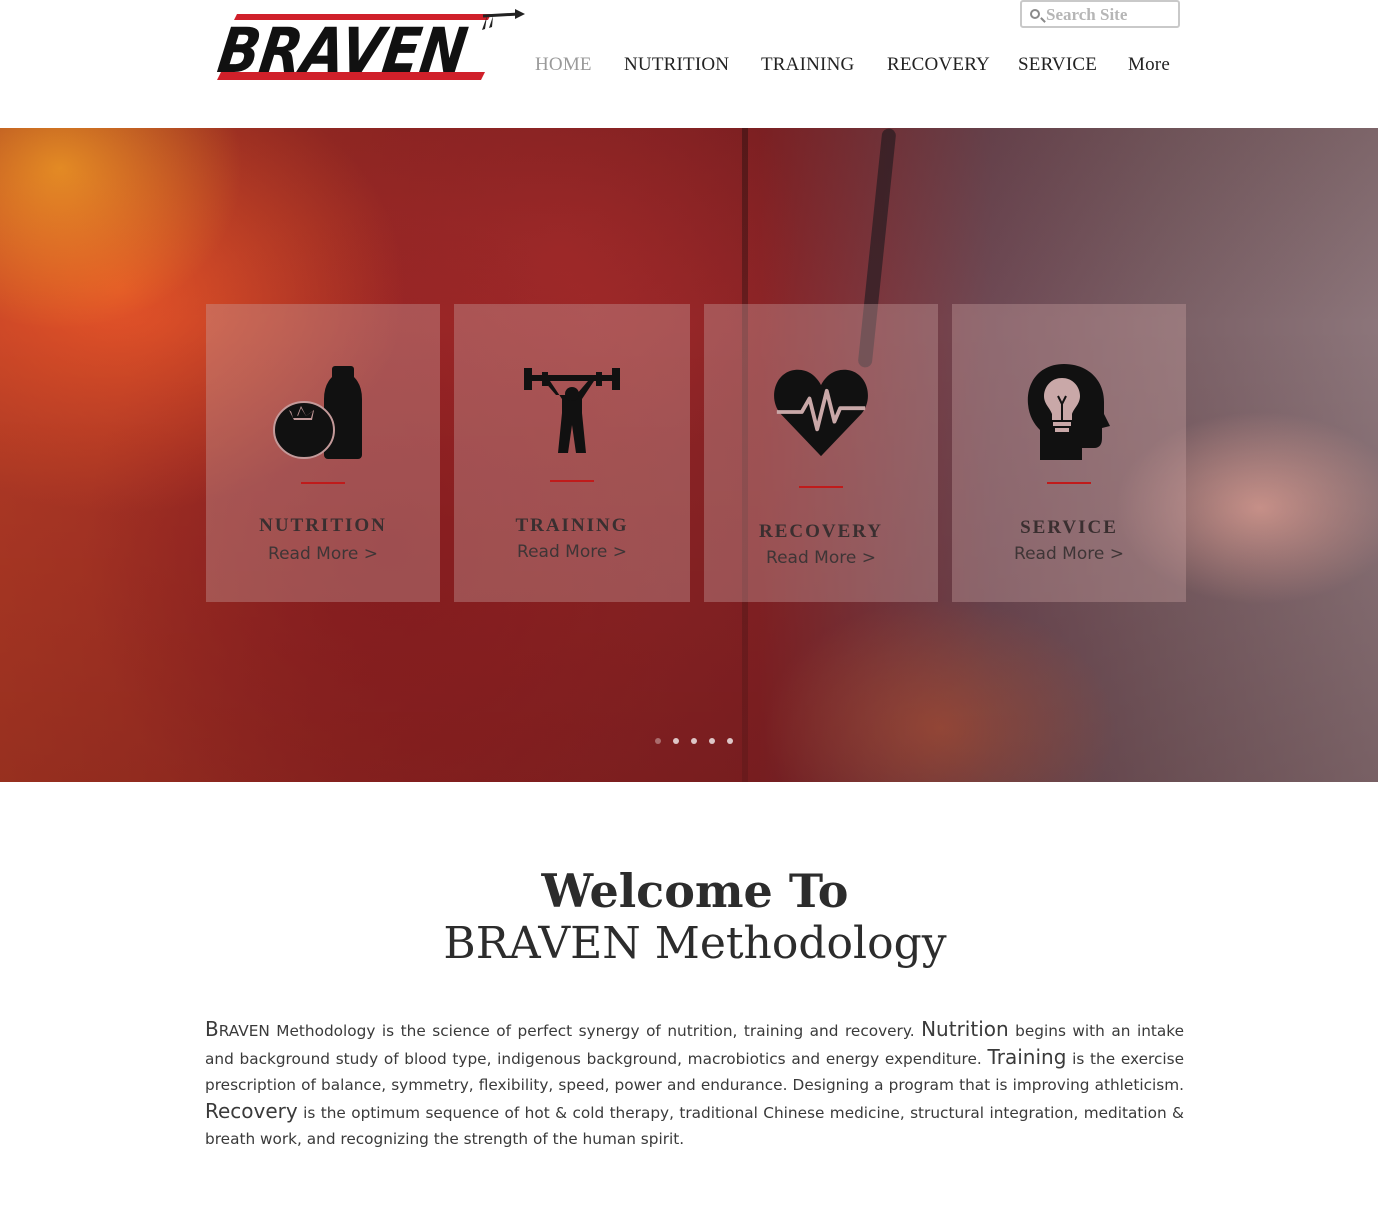 The height and width of the screenshot is (1230, 1378). Describe the element at coordinates (807, 65) in the screenshot. I see `nav-training: TRAINING` at that location.